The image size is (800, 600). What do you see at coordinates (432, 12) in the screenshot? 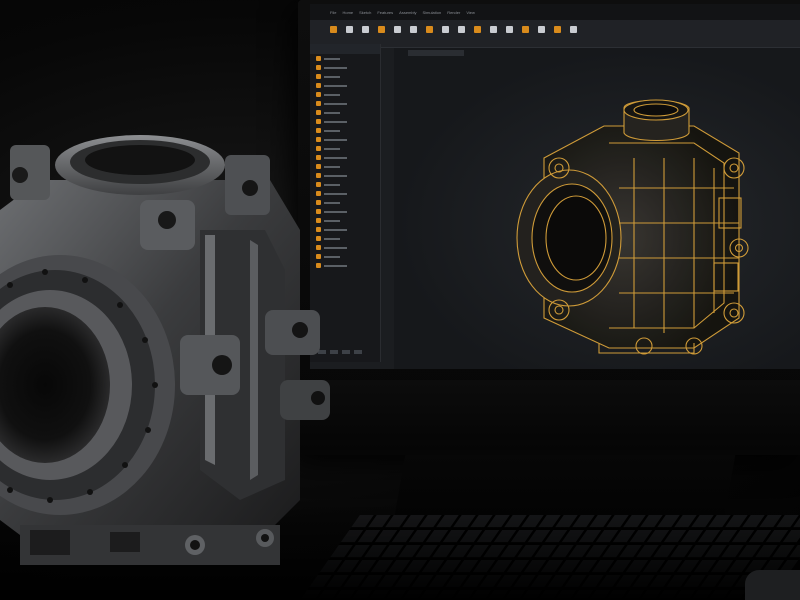
I see `menu-item-5: Simulation` at bounding box center [432, 12].